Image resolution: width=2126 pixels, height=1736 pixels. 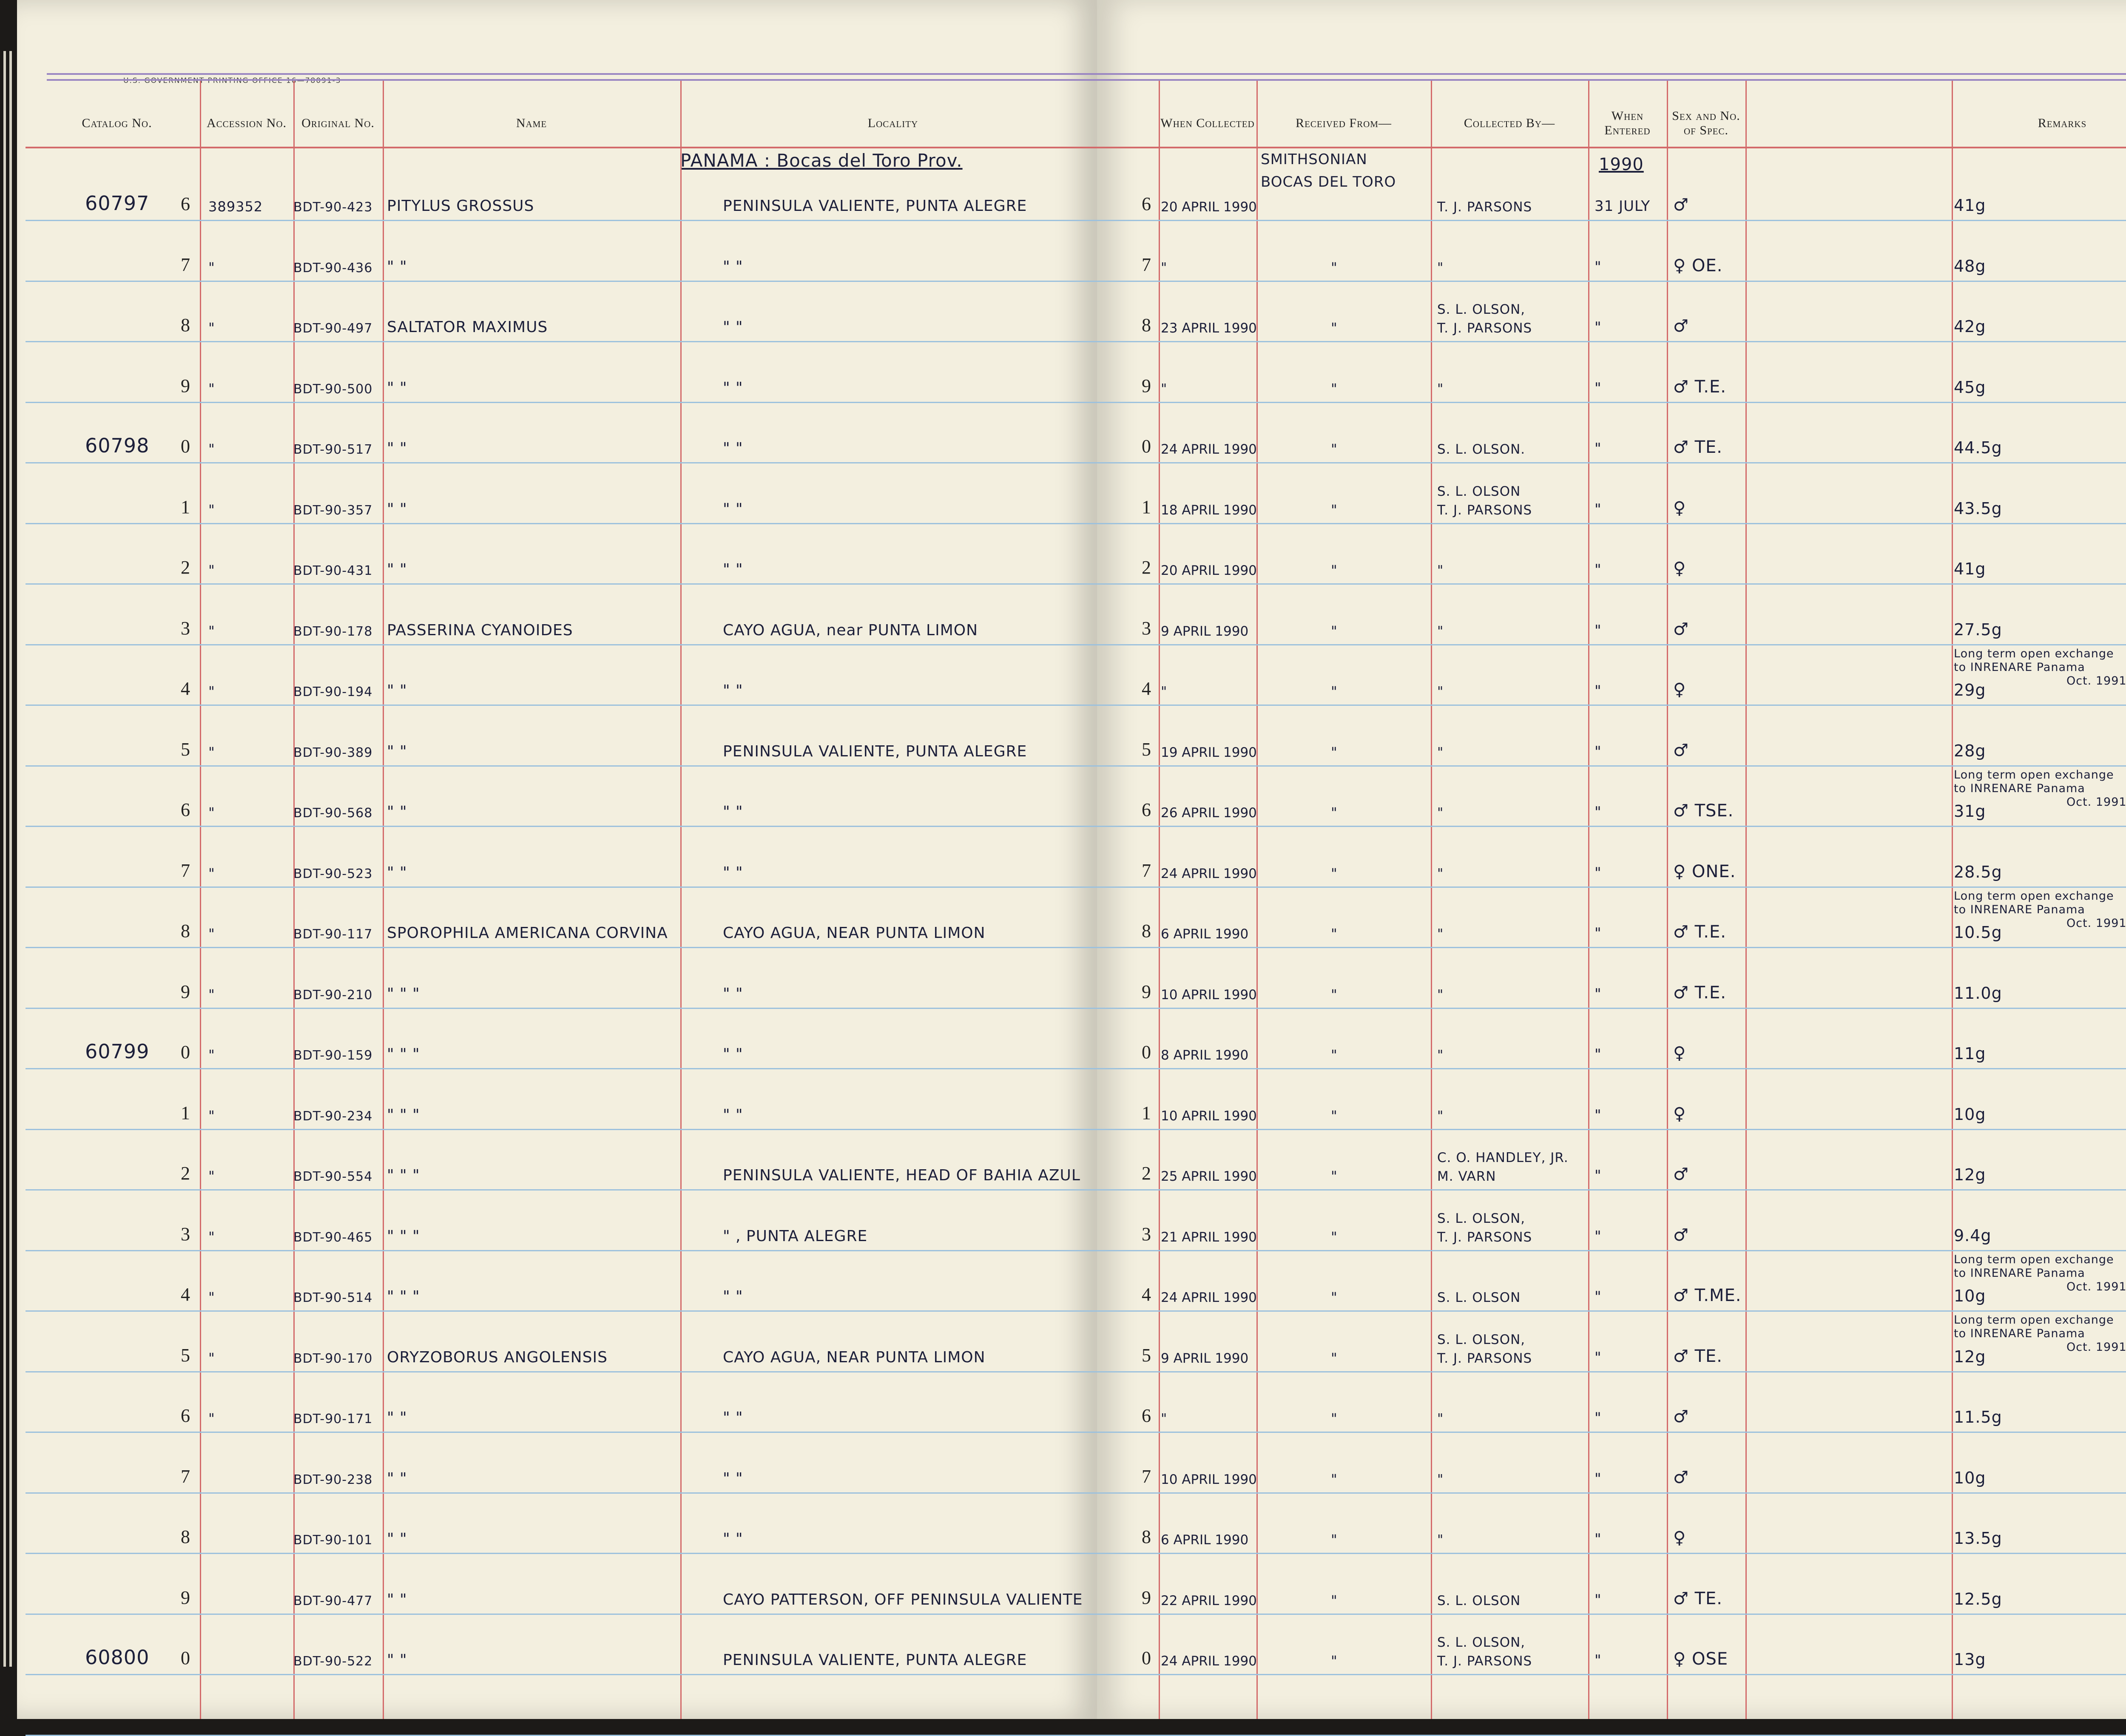 What do you see at coordinates (875, 206) in the screenshot?
I see `locality-text: PENINSULA VALIENTE, PUNTA ALEGRE` at bounding box center [875, 206].